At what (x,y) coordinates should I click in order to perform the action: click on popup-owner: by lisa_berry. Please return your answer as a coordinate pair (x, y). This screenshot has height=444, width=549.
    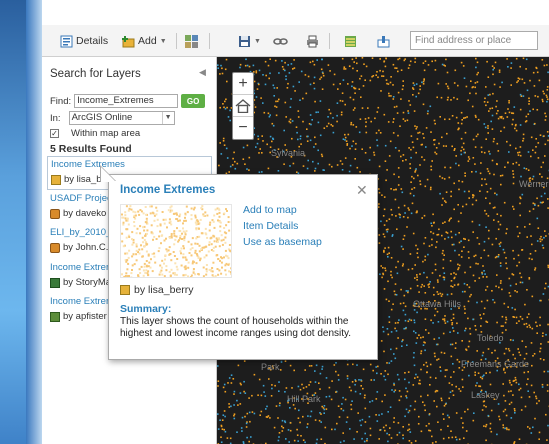
    Looking at the image, I should click on (157, 290).